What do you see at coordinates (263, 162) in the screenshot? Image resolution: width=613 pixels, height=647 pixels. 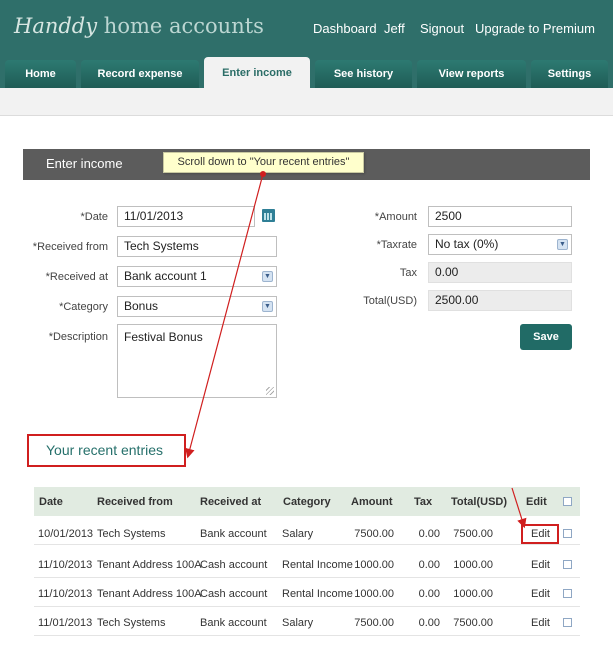 I see `scroll-hint-tooltip: Scroll down to "Your recent entries"` at bounding box center [263, 162].